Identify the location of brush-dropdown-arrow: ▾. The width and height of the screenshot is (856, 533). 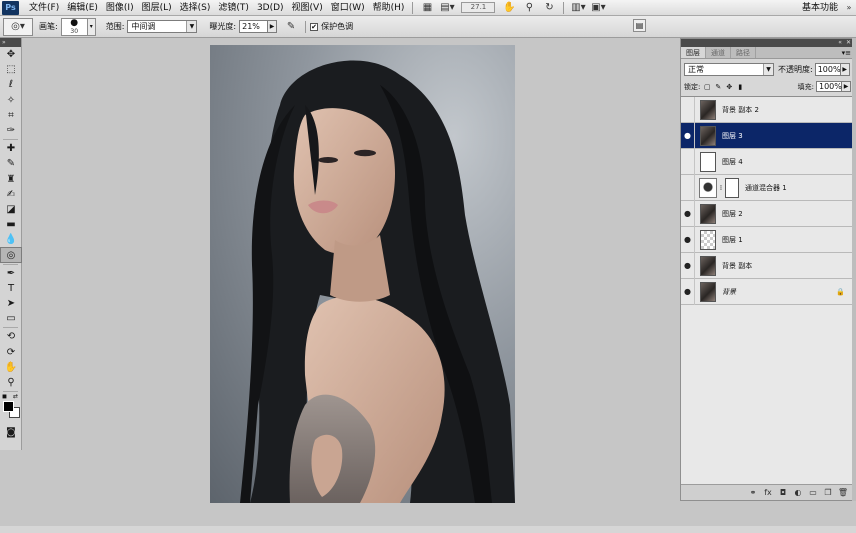
(91, 26).